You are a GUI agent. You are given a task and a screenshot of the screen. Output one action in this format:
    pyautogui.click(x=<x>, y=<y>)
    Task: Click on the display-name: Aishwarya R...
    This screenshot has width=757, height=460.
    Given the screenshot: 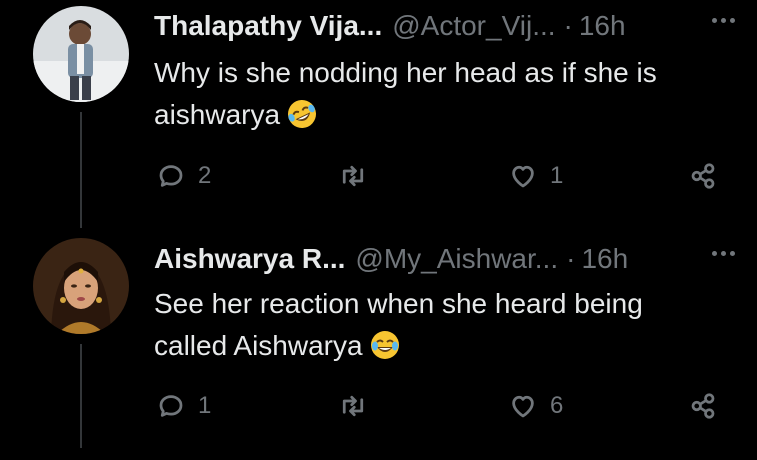 What is the action you would take?
    pyautogui.click(x=249, y=259)
    